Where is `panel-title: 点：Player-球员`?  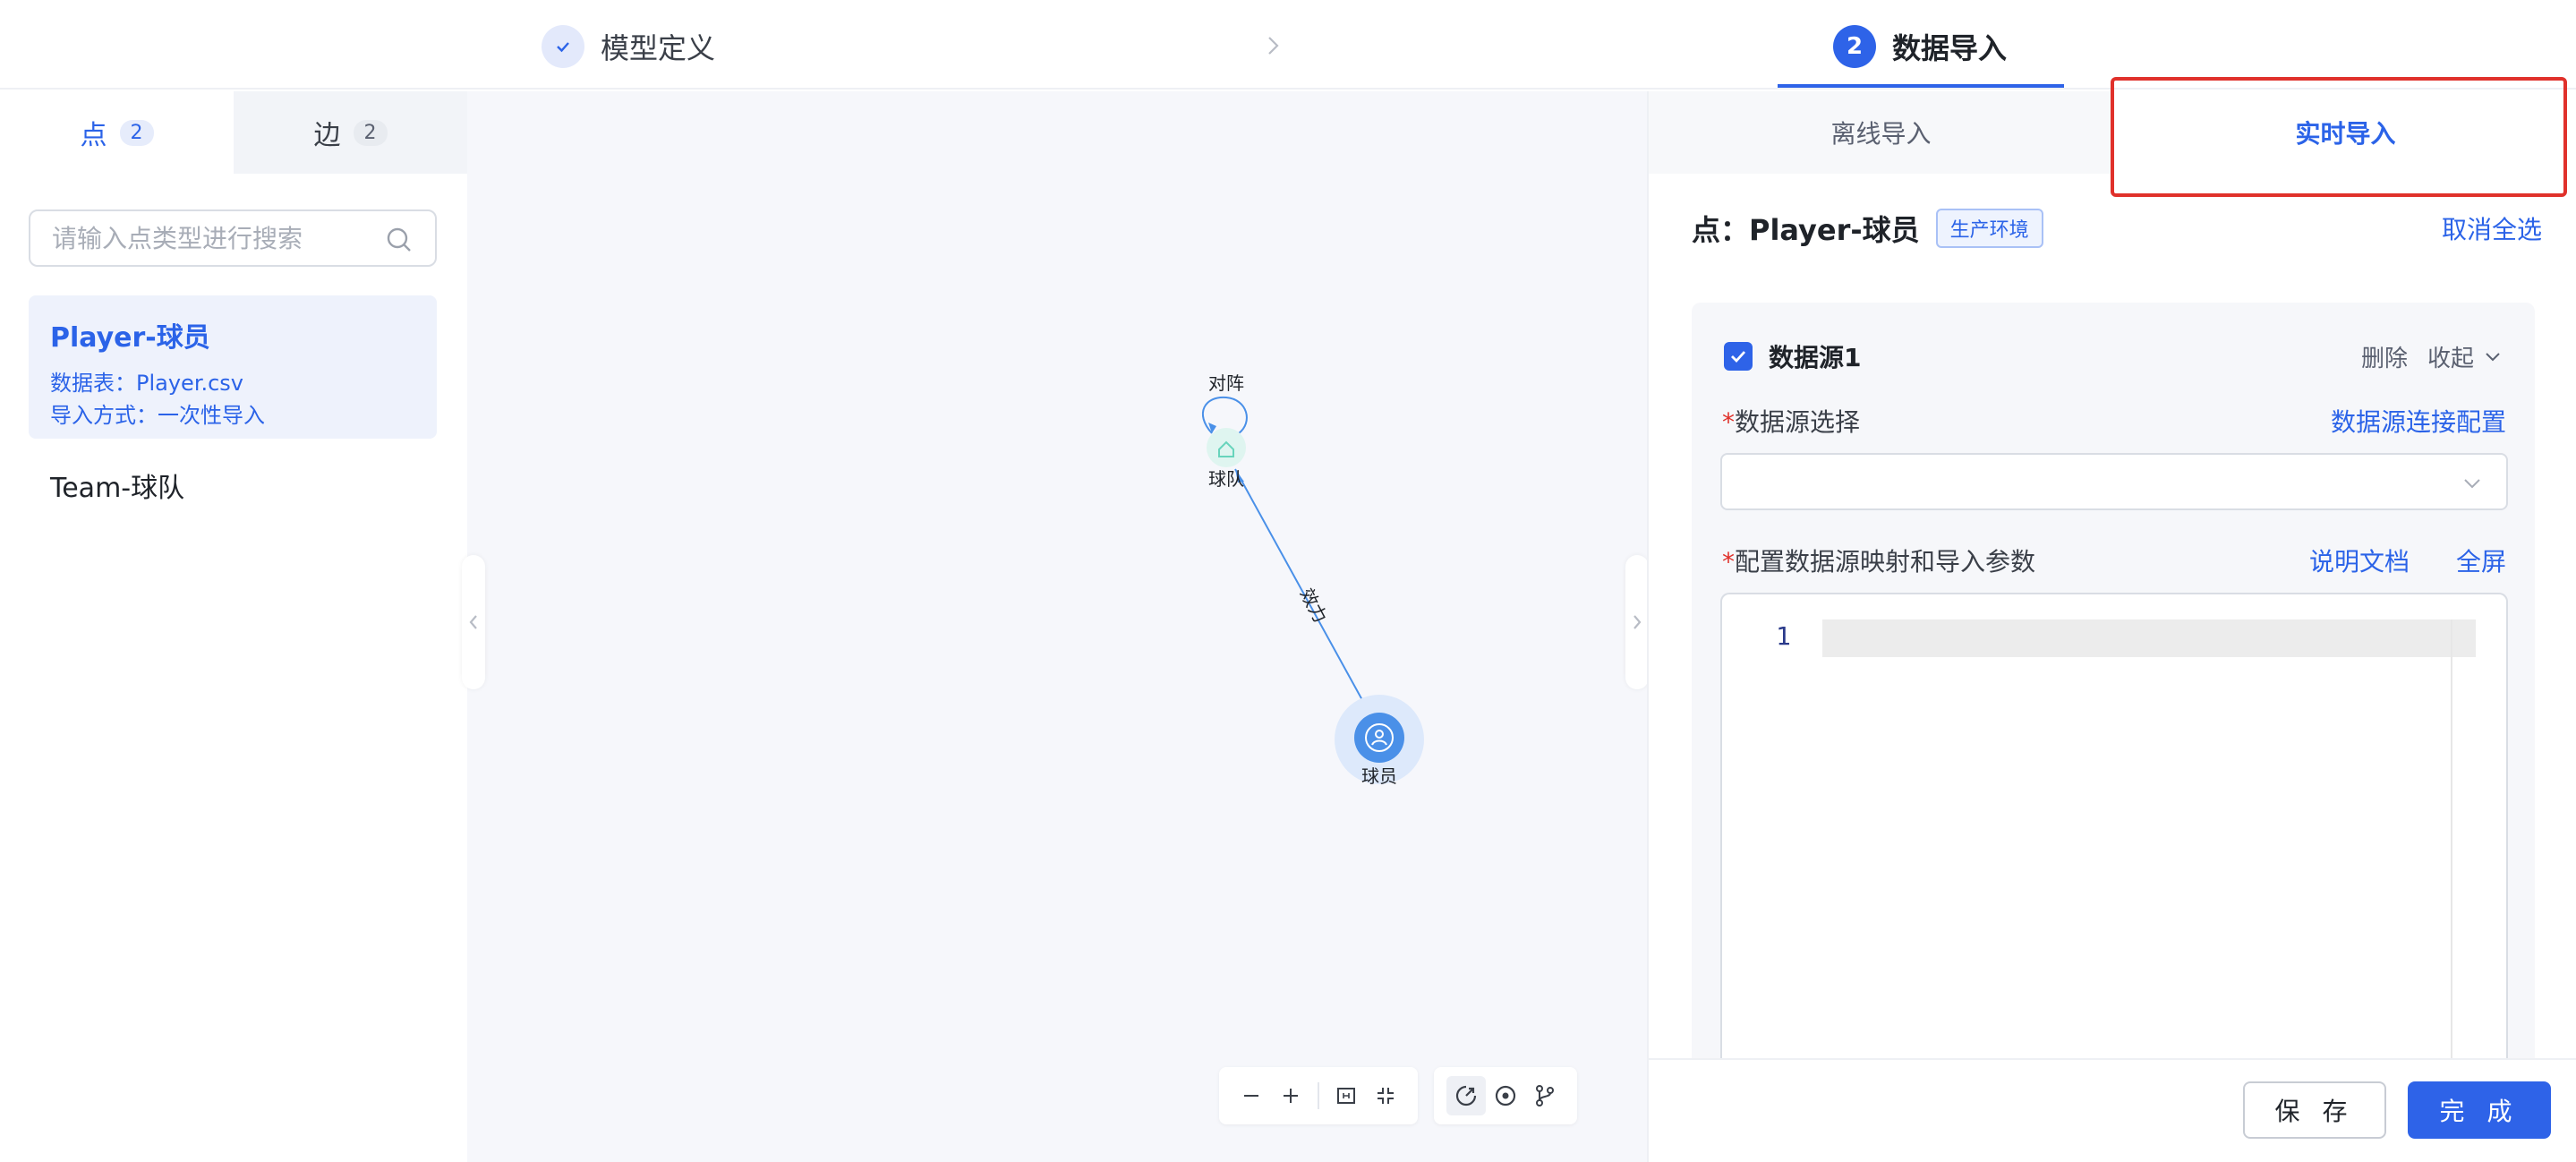 panel-title: 点：Player-球员 is located at coordinates (1806, 230).